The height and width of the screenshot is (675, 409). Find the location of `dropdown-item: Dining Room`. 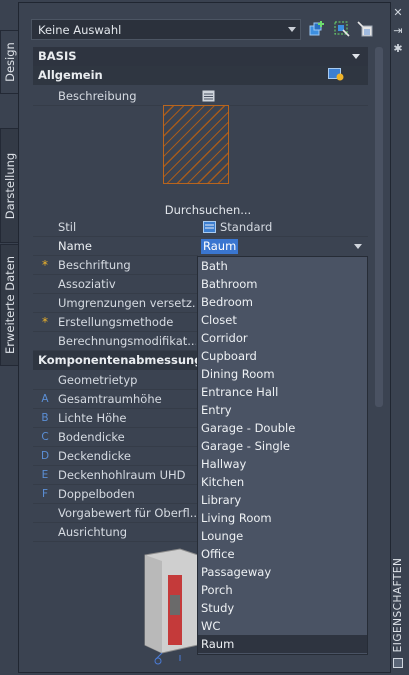

dropdown-item: Dining Room is located at coordinates (282, 374).